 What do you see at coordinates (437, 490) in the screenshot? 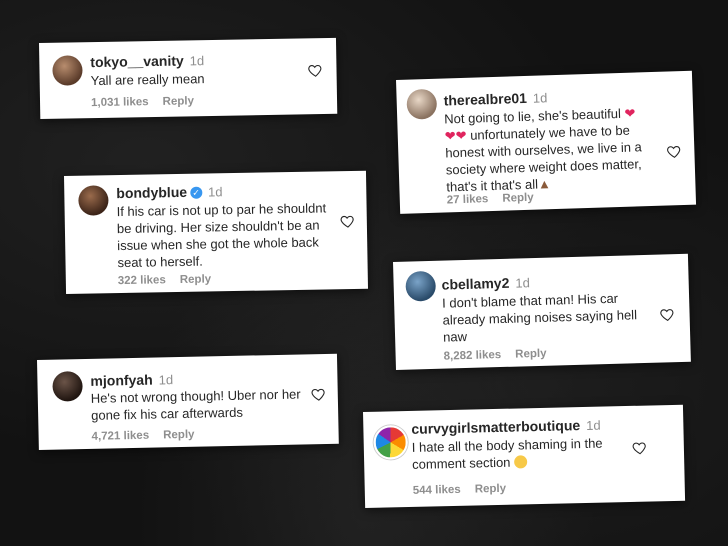
I see `like-count: 544 likes` at bounding box center [437, 490].